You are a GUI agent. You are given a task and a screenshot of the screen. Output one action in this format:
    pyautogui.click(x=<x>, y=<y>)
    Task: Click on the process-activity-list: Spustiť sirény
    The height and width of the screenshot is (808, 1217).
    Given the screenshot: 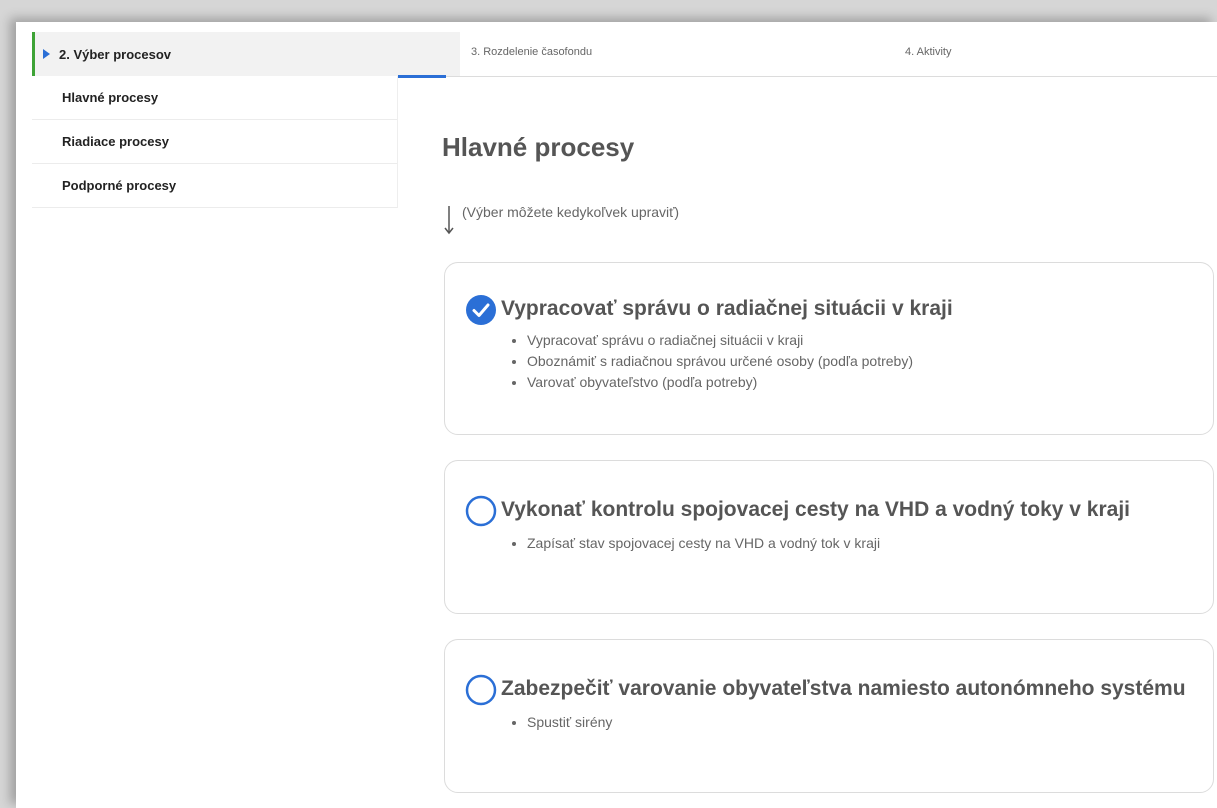 What is the action you would take?
    pyautogui.click(x=829, y=722)
    